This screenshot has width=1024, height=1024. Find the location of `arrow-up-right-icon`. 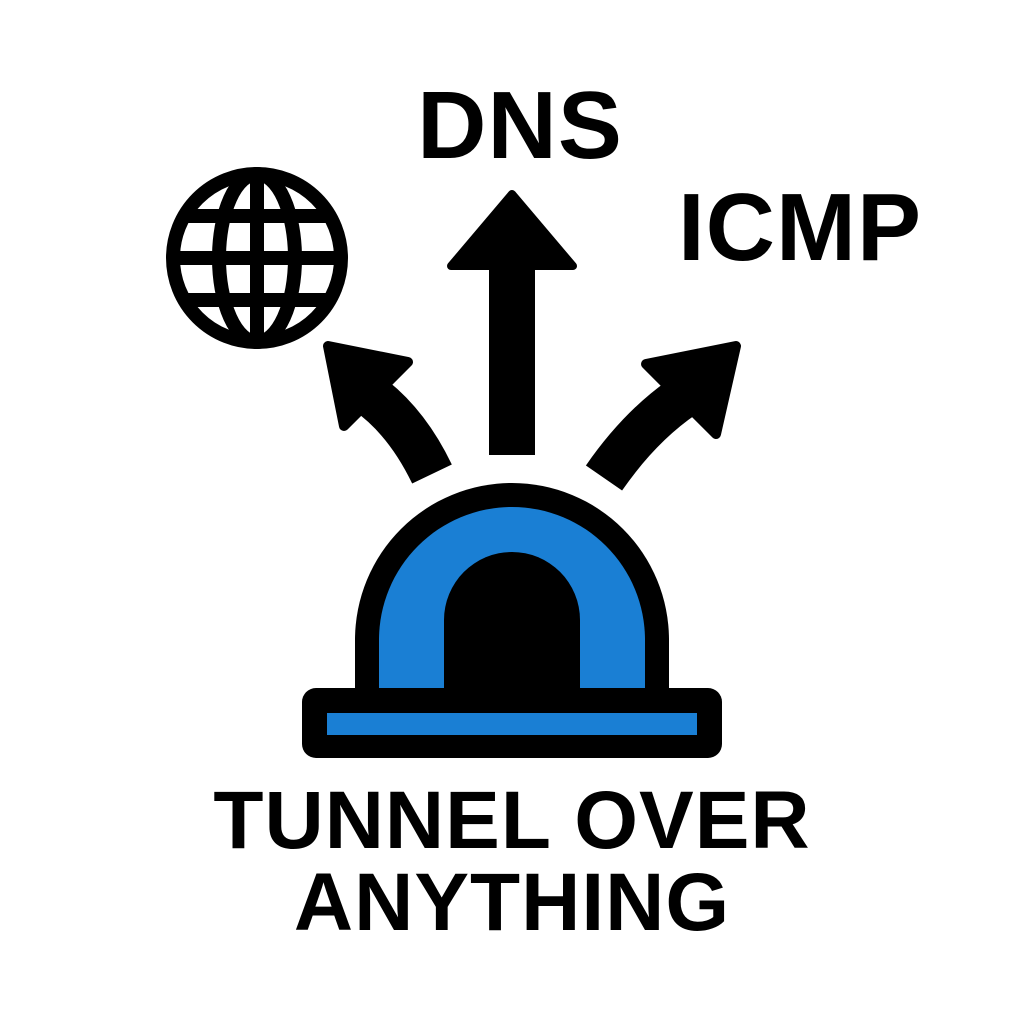

arrow-up-right-icon is located at coordinates (663, 416).